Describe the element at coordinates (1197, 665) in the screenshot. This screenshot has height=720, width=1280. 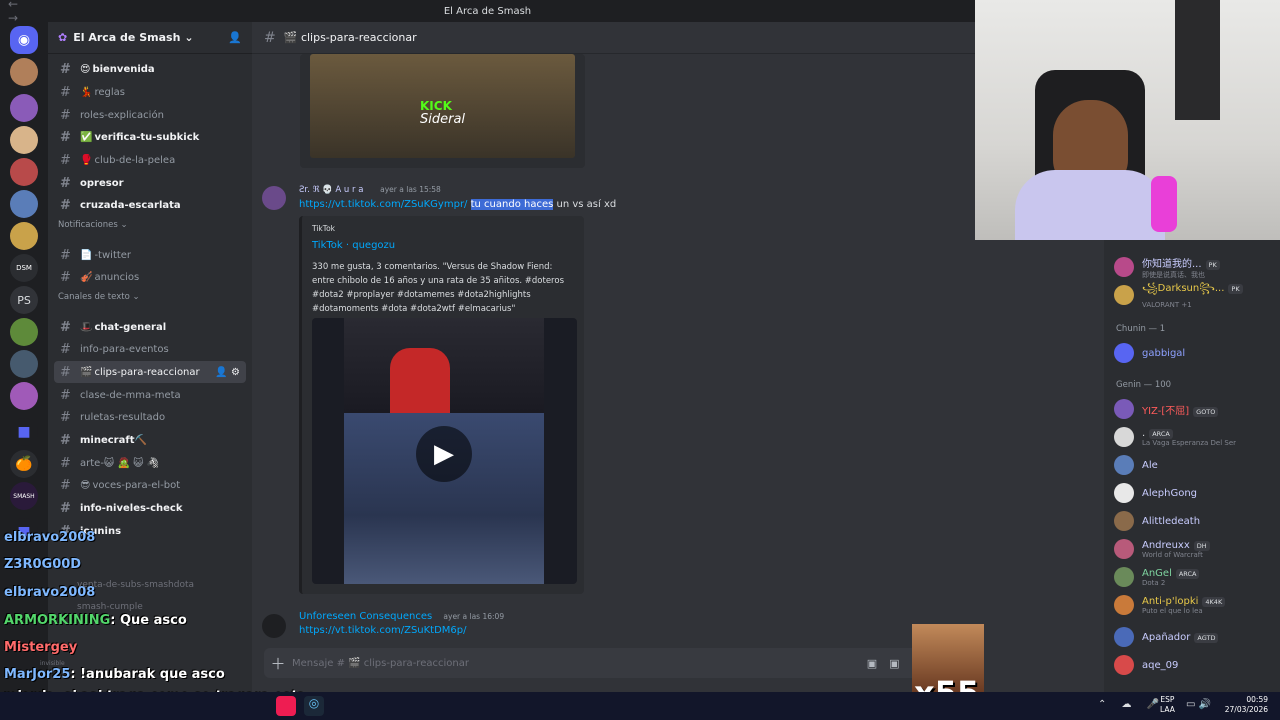
I see `member-item: aqe_09` at that location.